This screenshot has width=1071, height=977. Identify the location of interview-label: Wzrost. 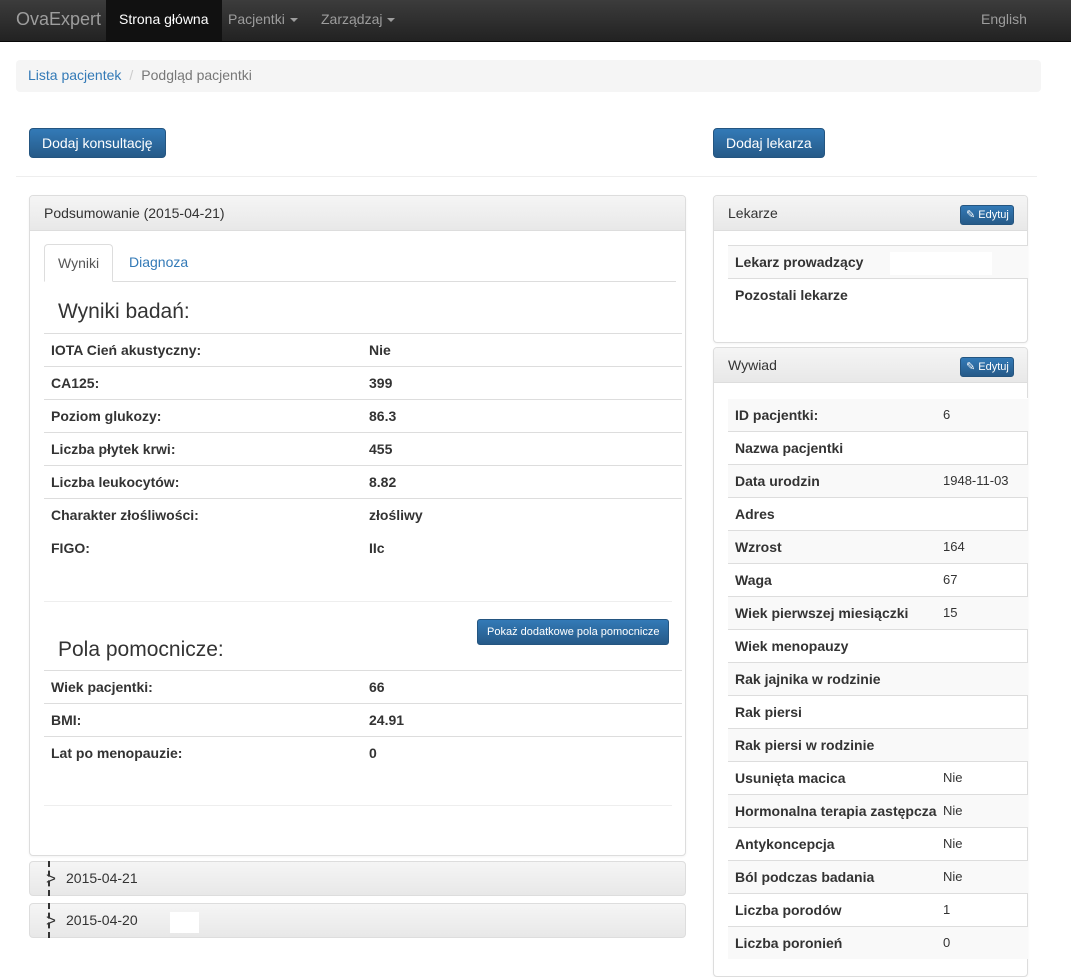
(758, 547).